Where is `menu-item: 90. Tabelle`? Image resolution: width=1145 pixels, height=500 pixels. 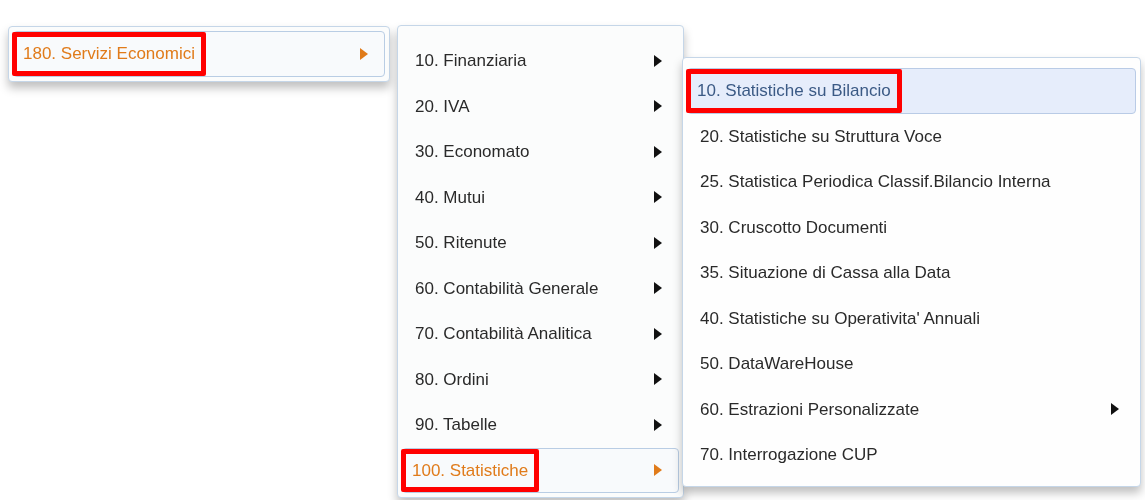
menu-item: 90. Tabelle is located at coordinates (540, 425).